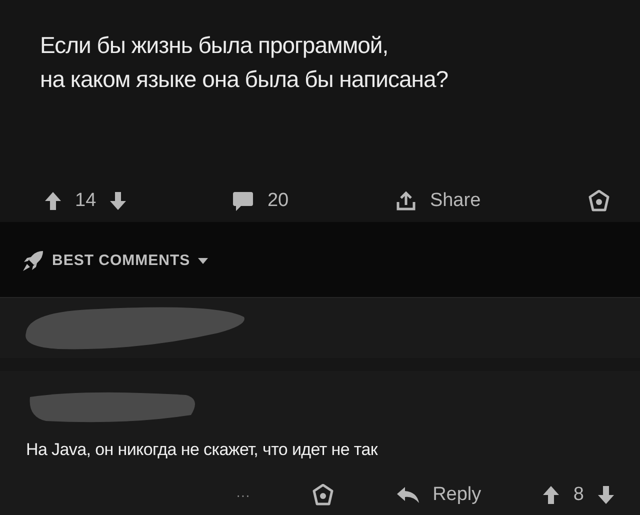 This screenshot has width=640, height=515. Describe the element at coordinates (215, 45) in the screenshot. I see `post-title: Если бы жизнь была программой,` at that location.